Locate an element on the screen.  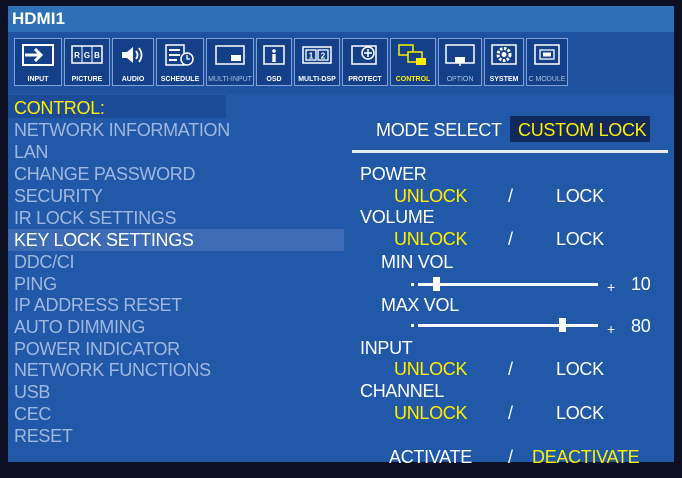
menu-control-label: CONTROL is located at coordinates (413, 79).